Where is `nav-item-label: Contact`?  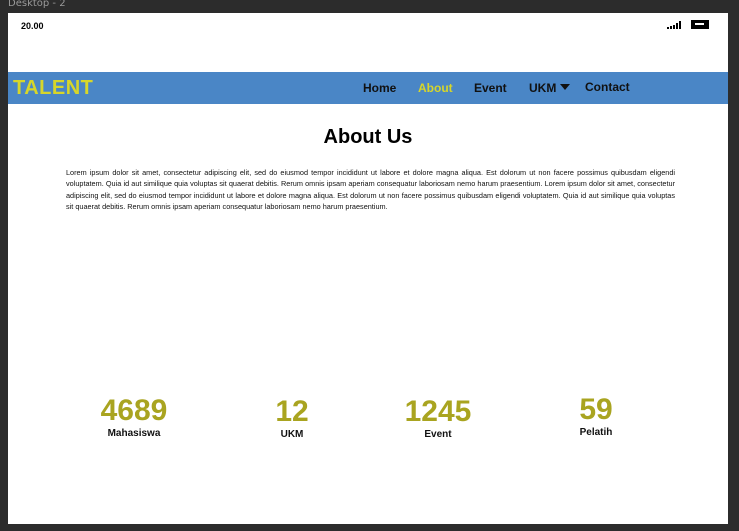 nav-item-label: Contact is located at coordinates (607, 87).